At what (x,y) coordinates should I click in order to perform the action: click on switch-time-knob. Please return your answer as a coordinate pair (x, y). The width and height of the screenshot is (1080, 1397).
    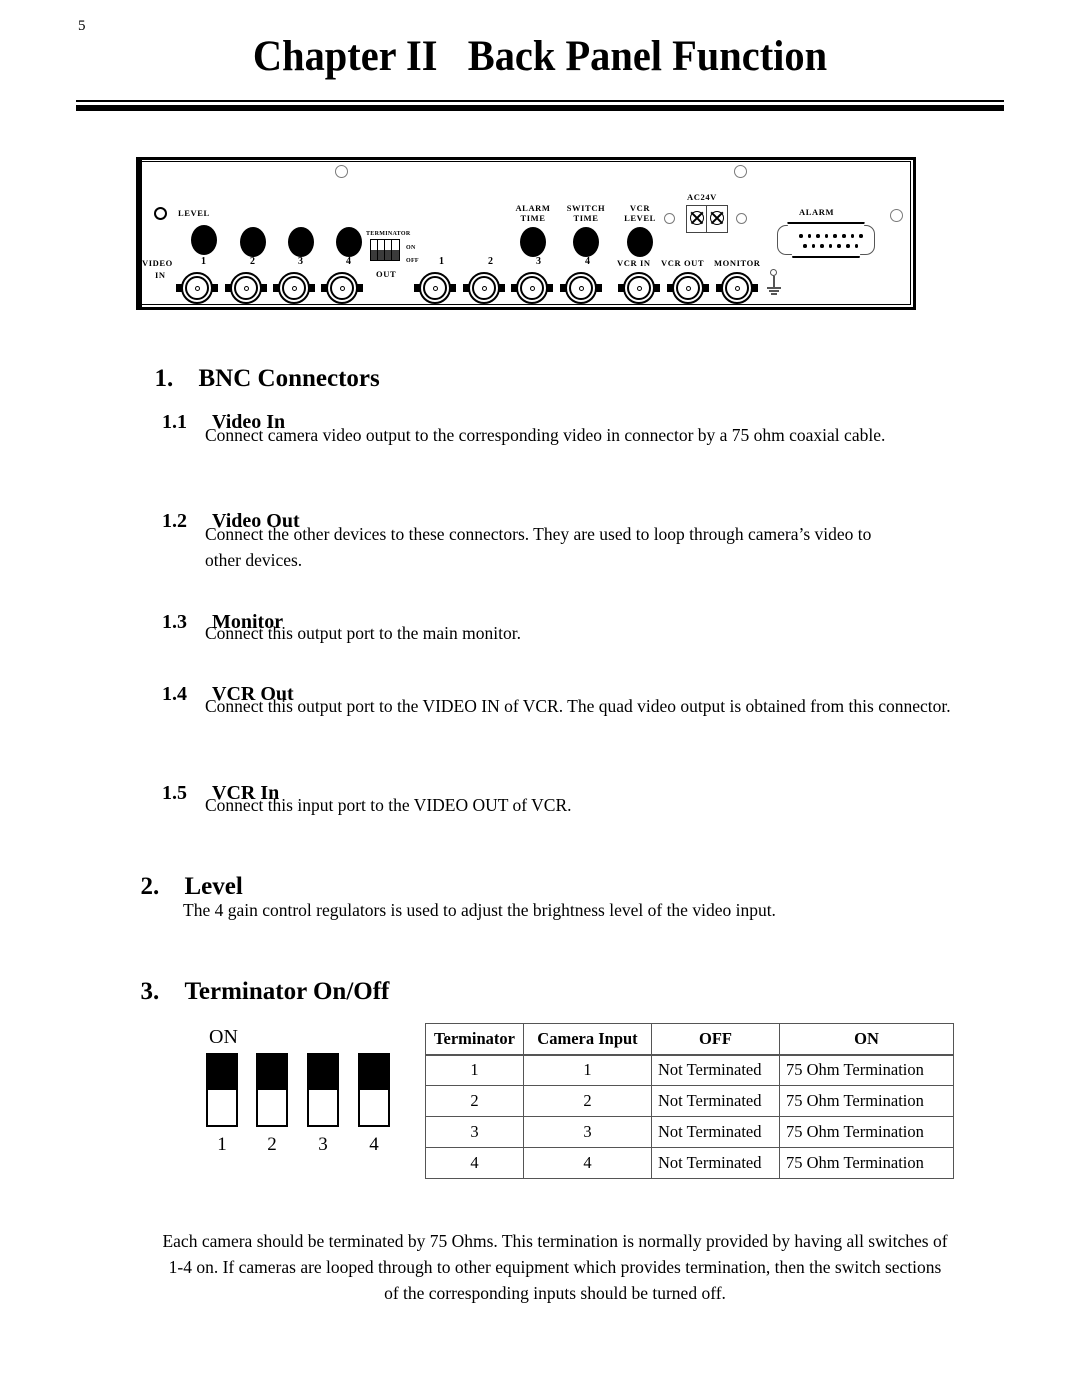
    Looking at the image, I should click on (586, 242).